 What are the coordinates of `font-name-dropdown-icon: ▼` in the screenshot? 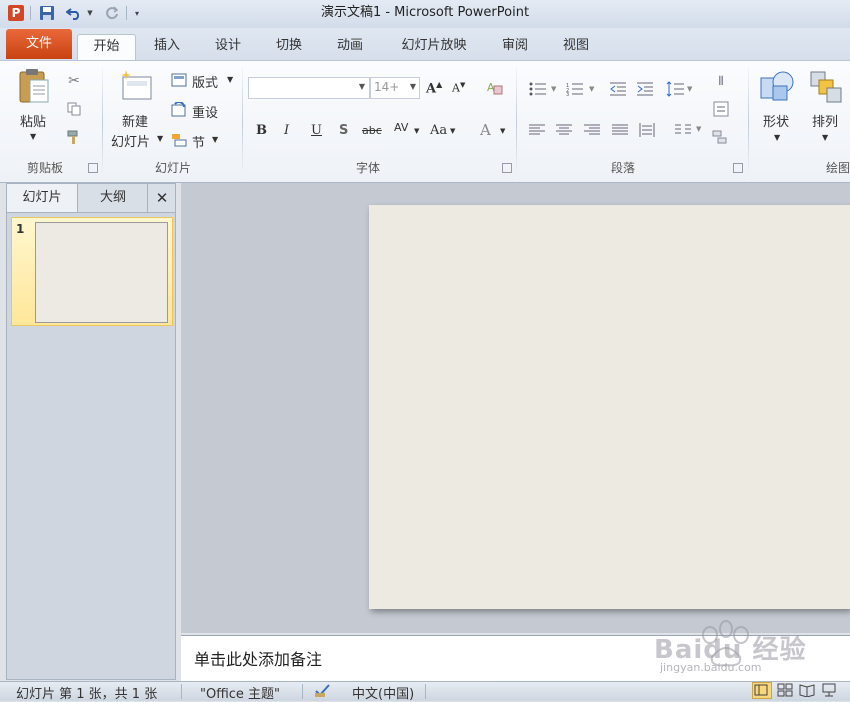 It's located at (362, 86).